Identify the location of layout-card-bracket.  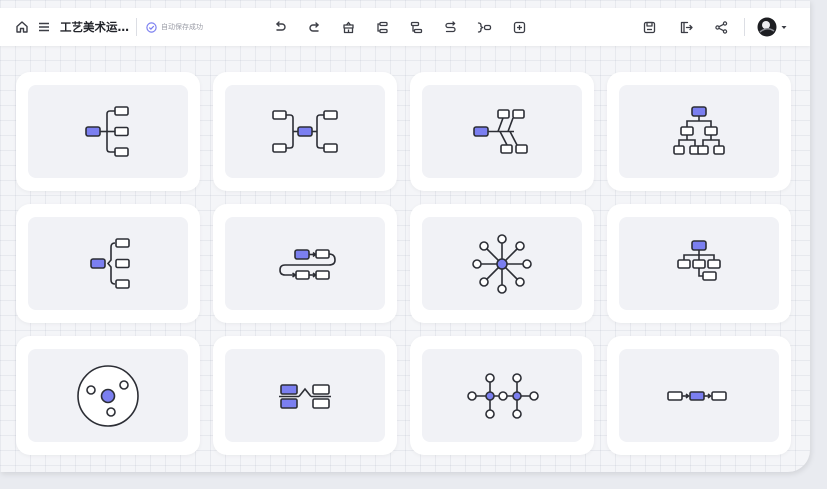
(108, 263).